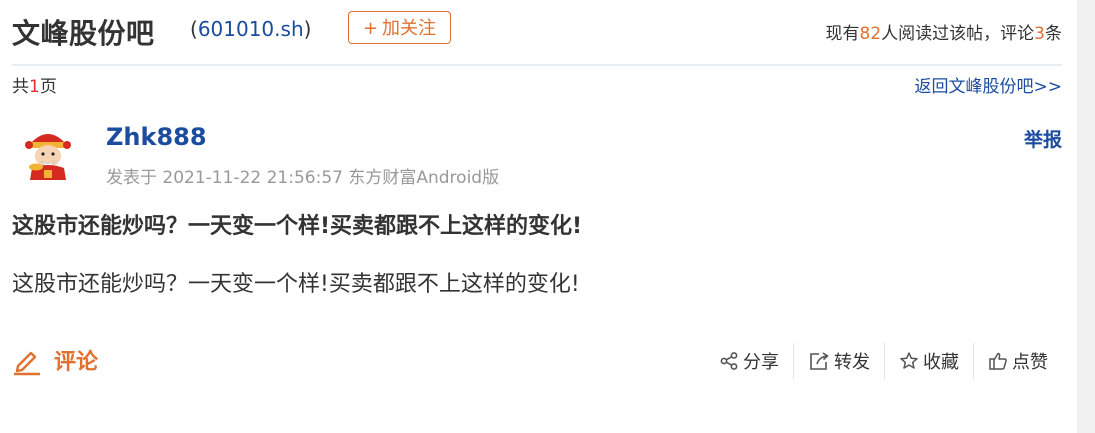 The width and height of the screenshot is (1095, 433). What do you see at coordinates (941, 362) in the screenshot?
I see `favorite-label: 收藏` at bounding box center [941, 362].